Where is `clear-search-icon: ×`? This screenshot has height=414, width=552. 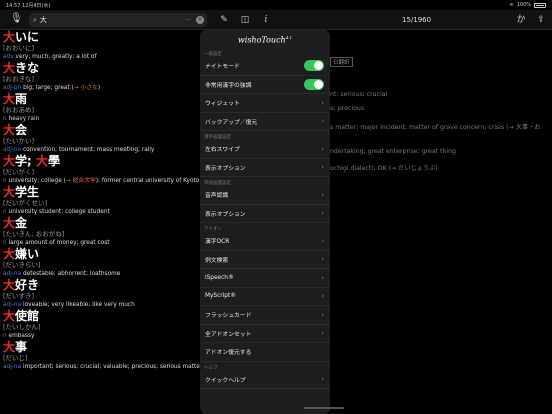
clear-search-icon: × is located at coordinates (200, 20).